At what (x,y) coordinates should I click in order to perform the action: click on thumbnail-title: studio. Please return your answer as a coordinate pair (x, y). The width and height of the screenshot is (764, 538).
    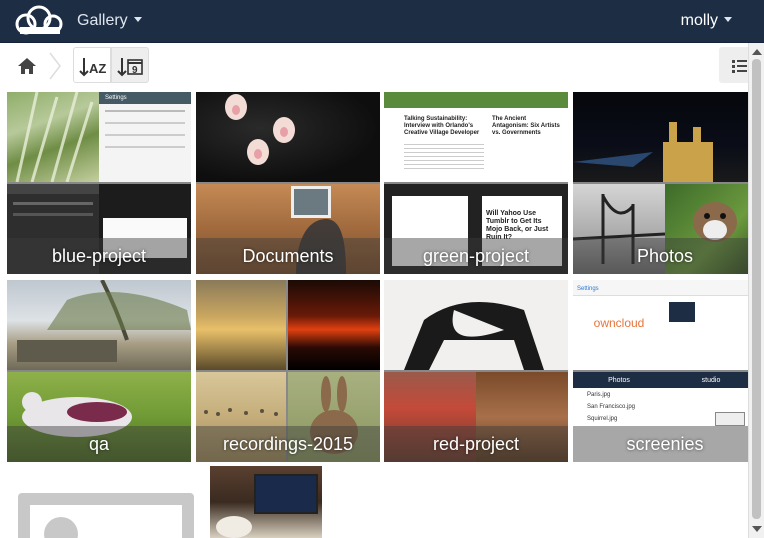
    Looking at the image, I should click on (706, 380).